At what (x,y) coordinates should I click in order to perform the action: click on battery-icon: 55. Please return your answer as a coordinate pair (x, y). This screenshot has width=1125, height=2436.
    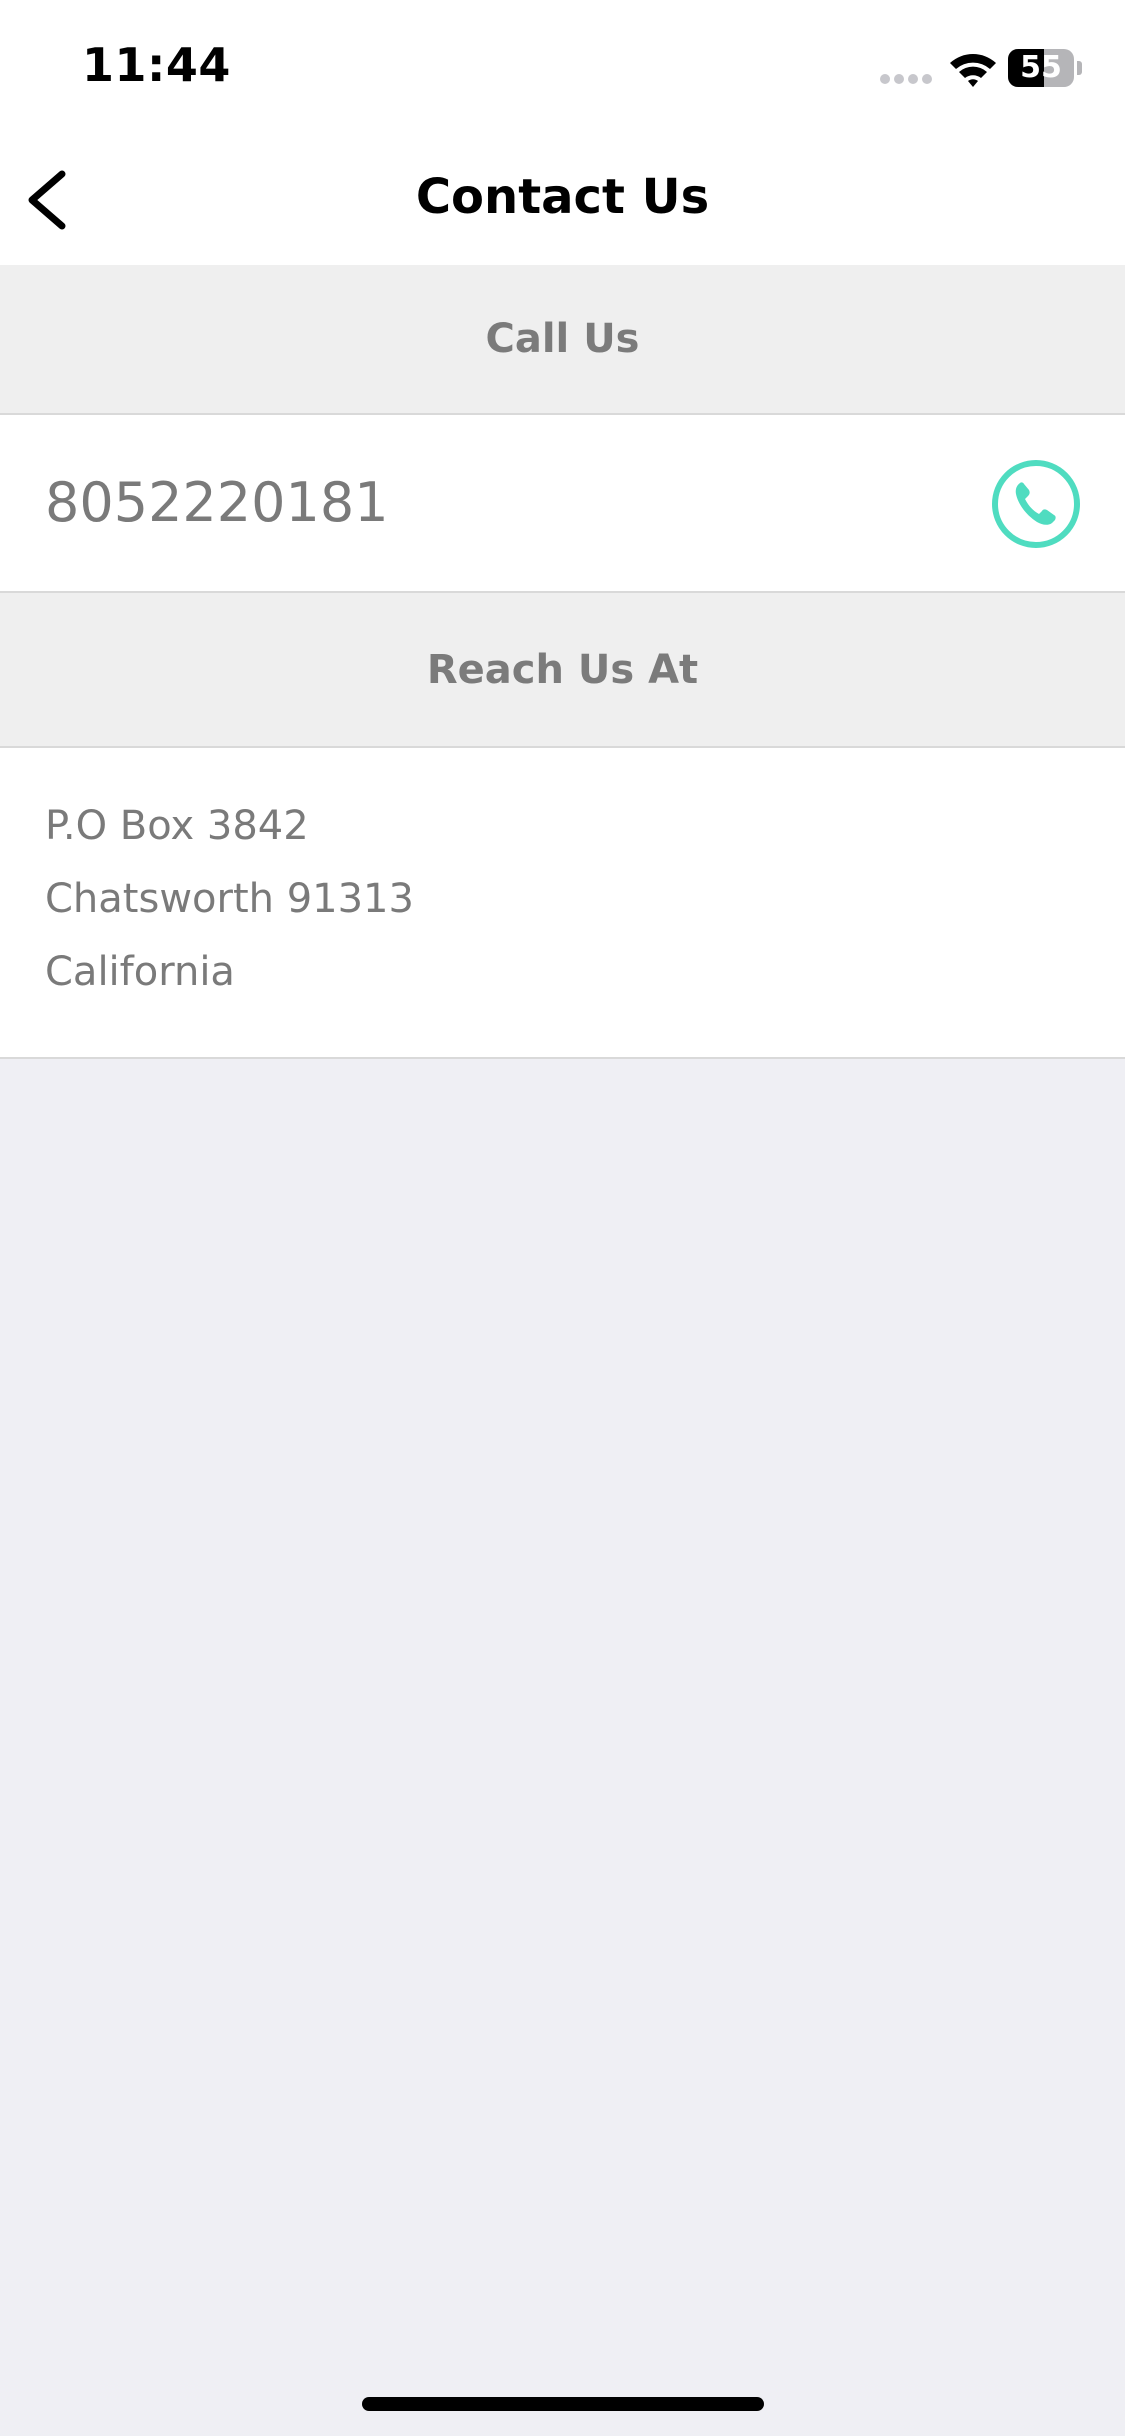
    Looking at the image, I should click on (1045, 68).